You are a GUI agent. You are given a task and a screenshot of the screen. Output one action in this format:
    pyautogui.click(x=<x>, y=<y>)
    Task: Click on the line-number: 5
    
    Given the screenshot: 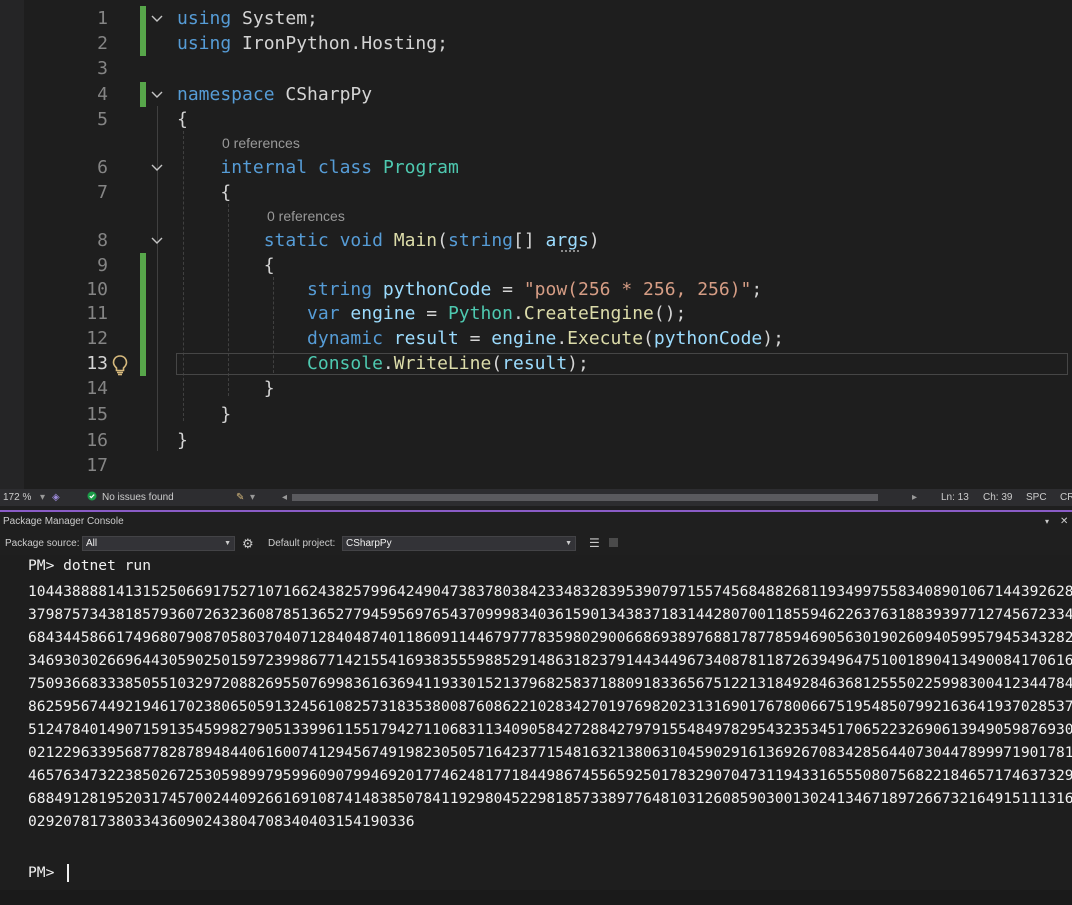 What is the action you would take?
    pyautogui.click(x=102, y=119)
    